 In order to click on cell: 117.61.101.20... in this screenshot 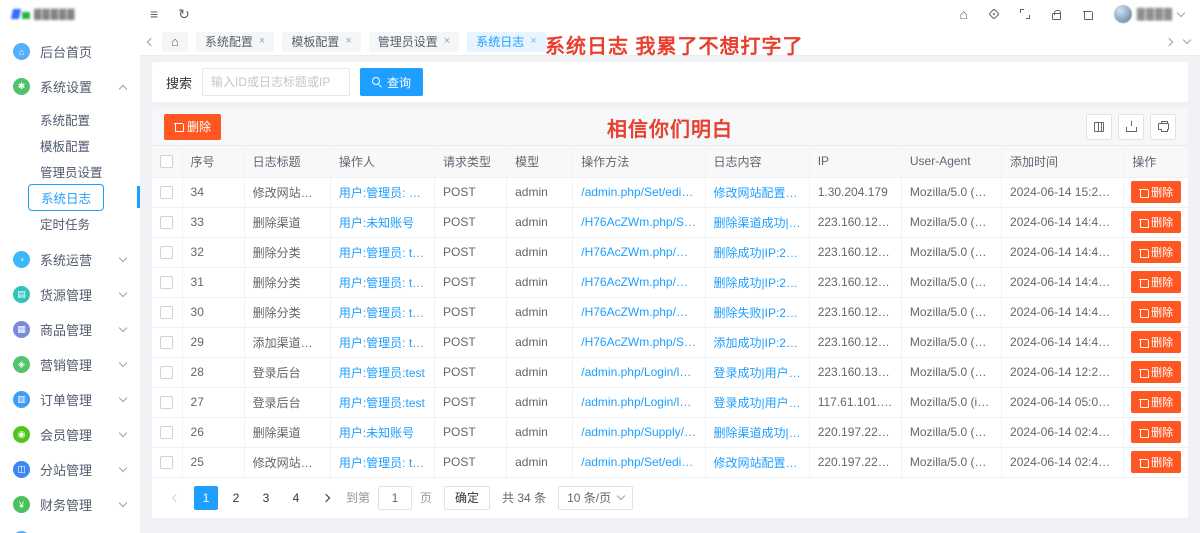, I will do `click(855, 402)`.